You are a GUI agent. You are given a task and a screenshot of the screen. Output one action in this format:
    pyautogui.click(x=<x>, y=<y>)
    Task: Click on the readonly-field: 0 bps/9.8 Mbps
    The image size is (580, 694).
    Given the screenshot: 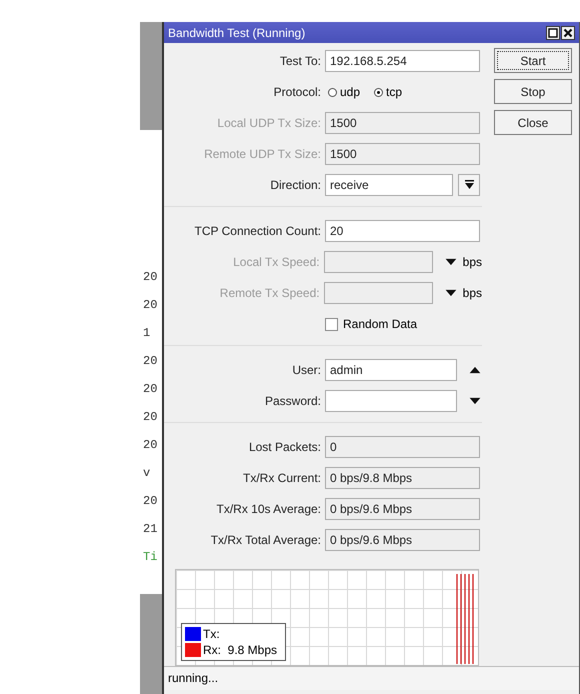 What is the action you would take?
    pyautogui.click(x=402, y=478)
    